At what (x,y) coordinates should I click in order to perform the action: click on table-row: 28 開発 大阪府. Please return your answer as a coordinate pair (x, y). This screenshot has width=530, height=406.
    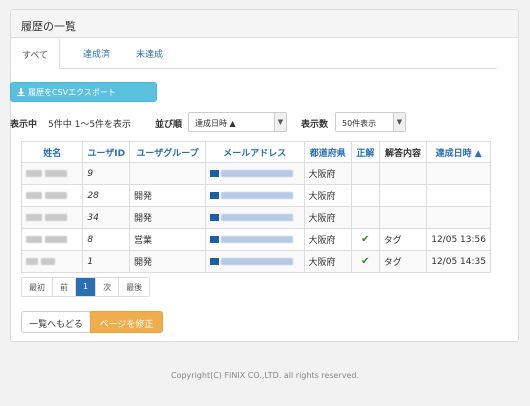
    Looking at the image, I should click on (255, 195).